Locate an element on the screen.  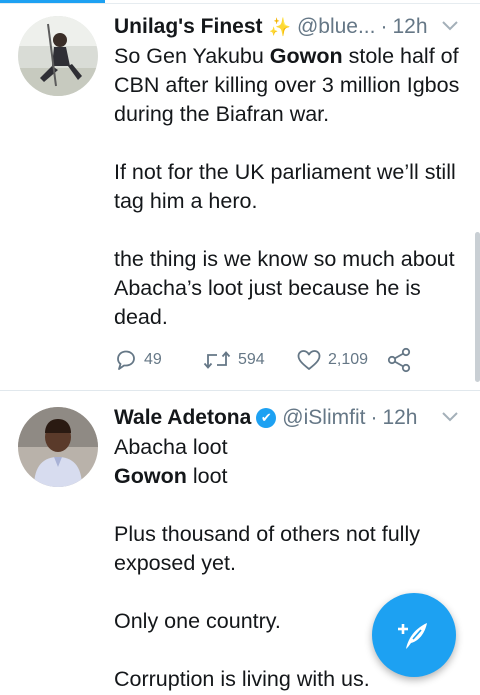
tweet-line: Abacha loot is located at coordinates (171, 447).